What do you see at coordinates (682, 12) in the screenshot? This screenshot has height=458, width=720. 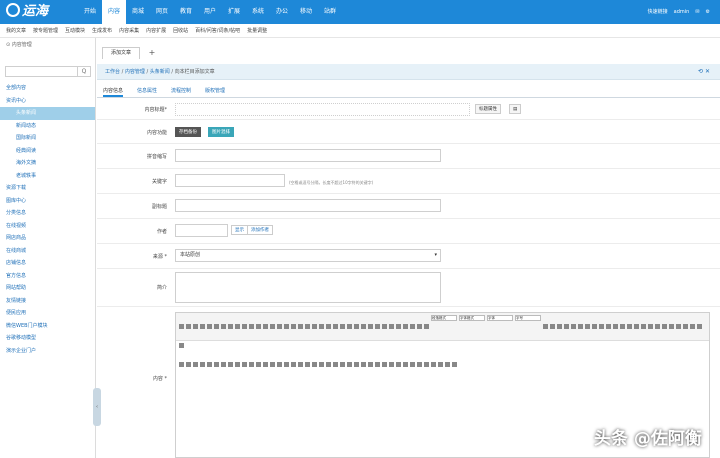 I see `user-menu: admin` at bounding box center [682, 12].